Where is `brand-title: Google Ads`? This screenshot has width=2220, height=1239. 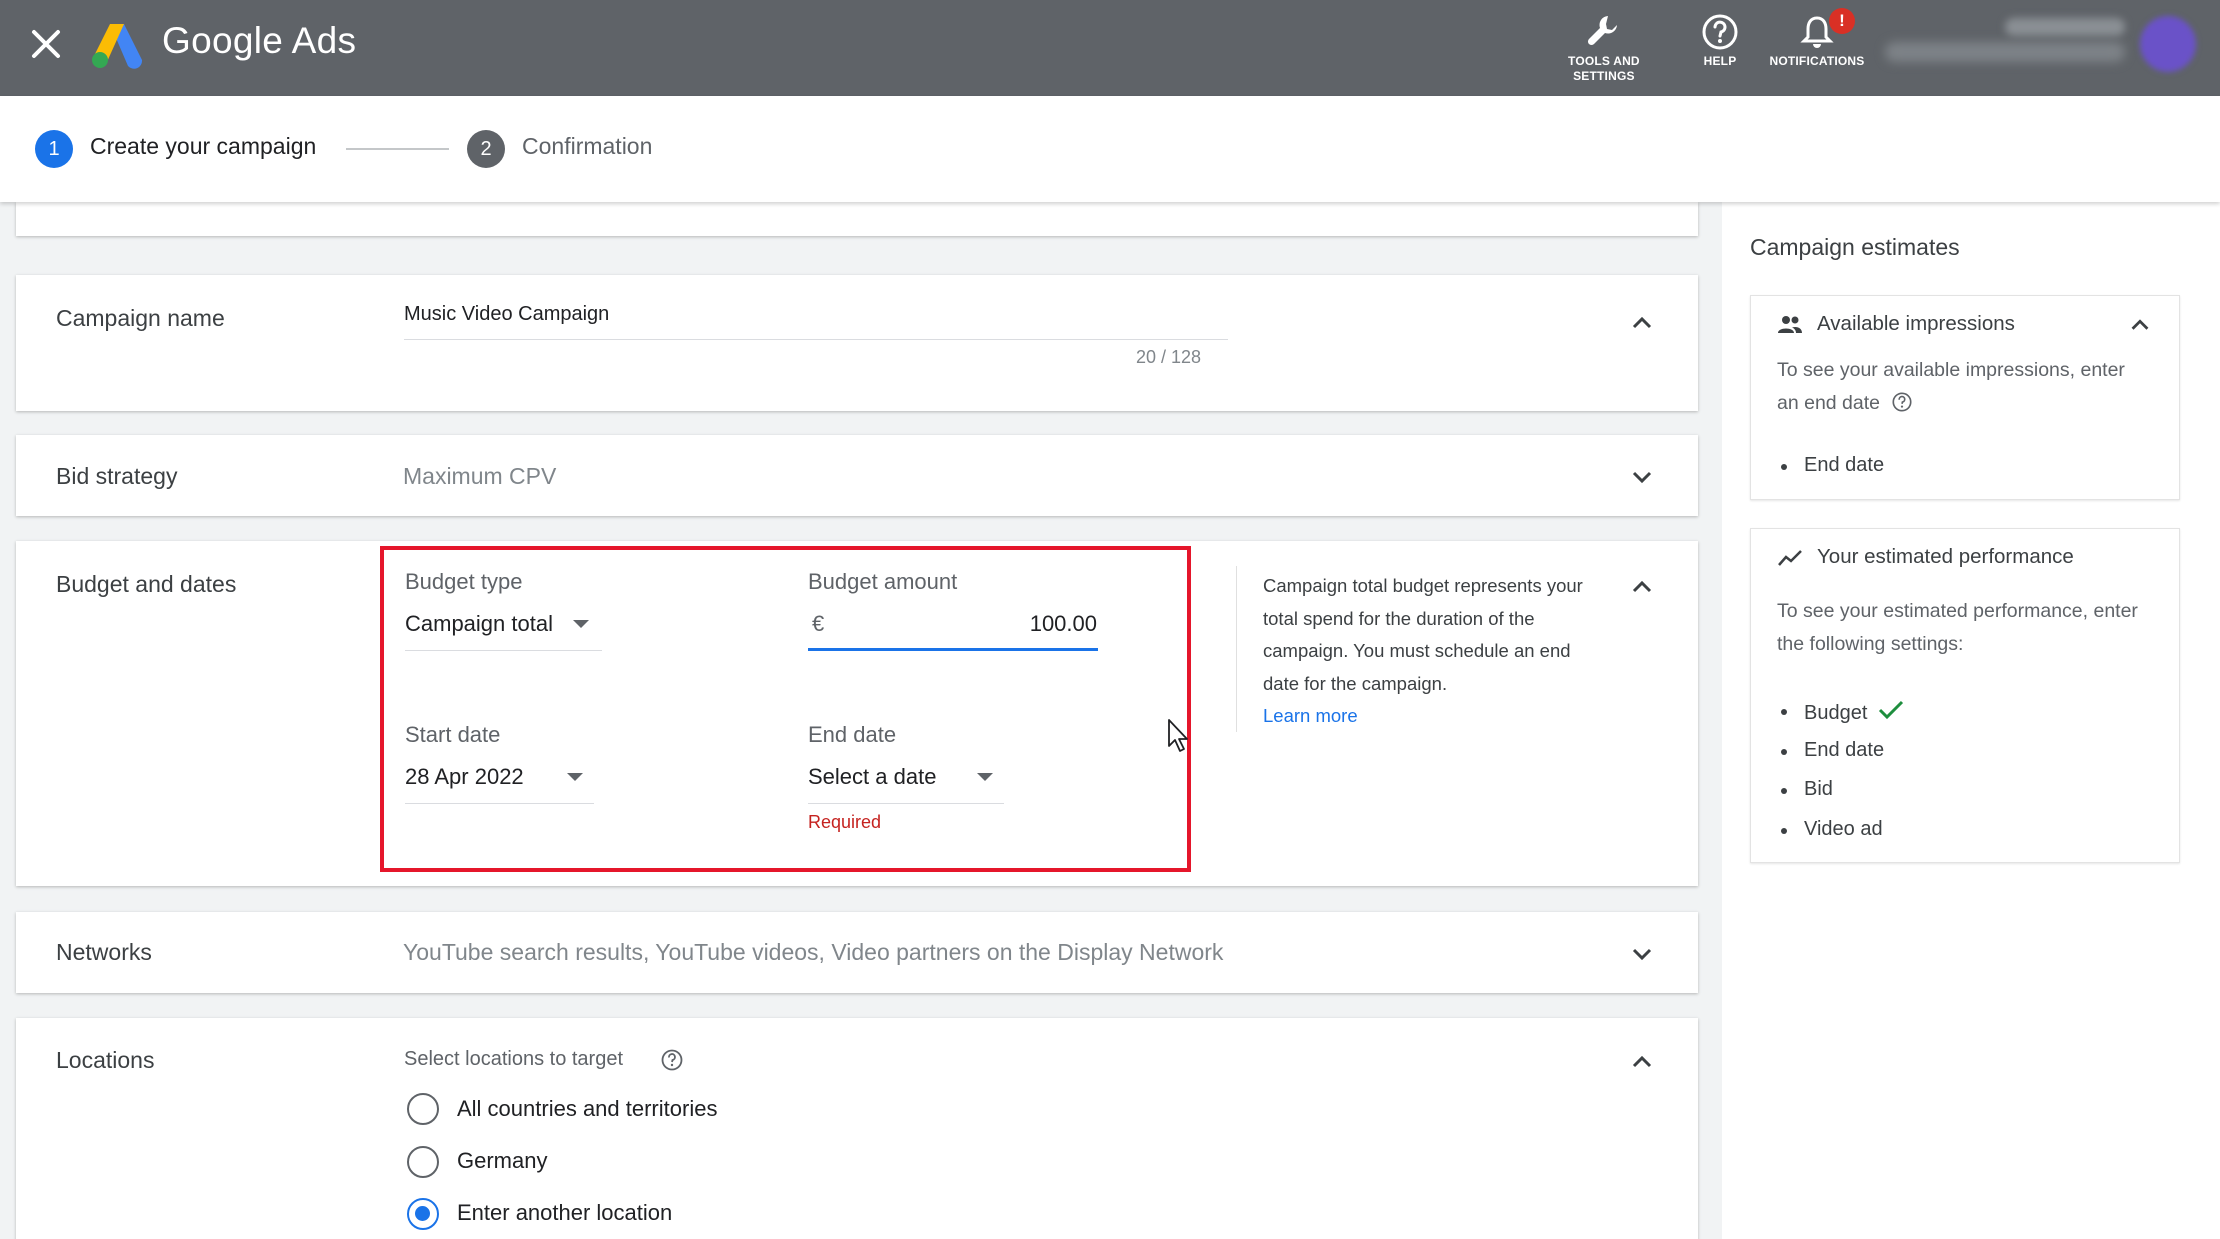
brand-title: Google Ads is located at coordinates (259, 40).